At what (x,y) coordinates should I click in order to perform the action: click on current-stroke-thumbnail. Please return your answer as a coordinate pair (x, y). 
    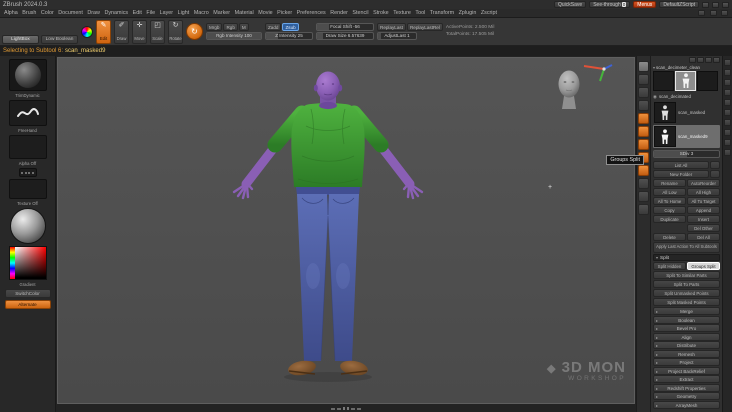
    Looking at the image, I should click on (27, 113).